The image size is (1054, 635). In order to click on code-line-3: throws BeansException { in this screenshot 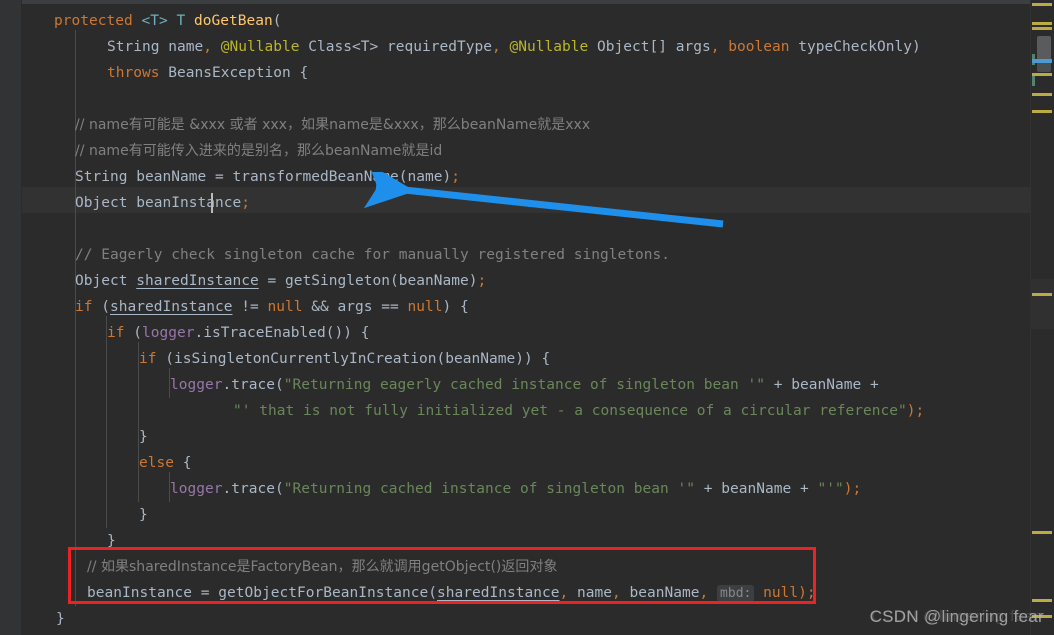, I will do `click(207, 73)`.